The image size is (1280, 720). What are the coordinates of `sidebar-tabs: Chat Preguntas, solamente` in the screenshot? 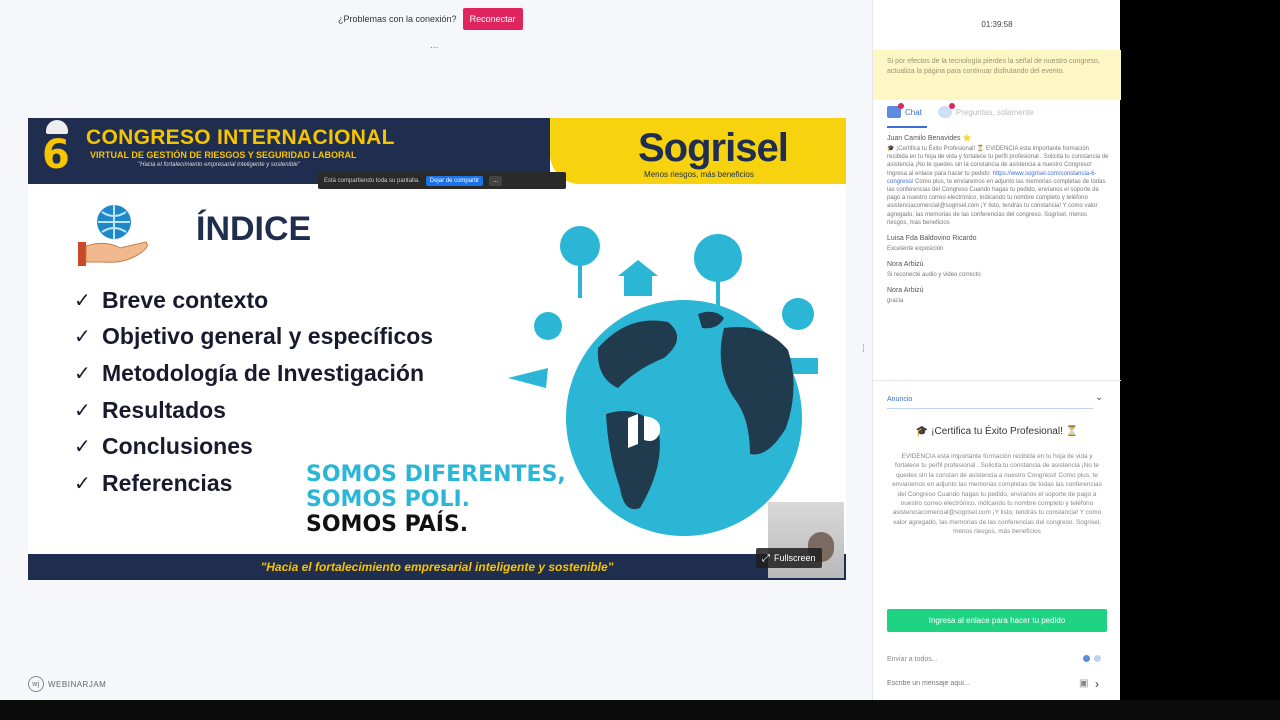 It's located at (960, 110).